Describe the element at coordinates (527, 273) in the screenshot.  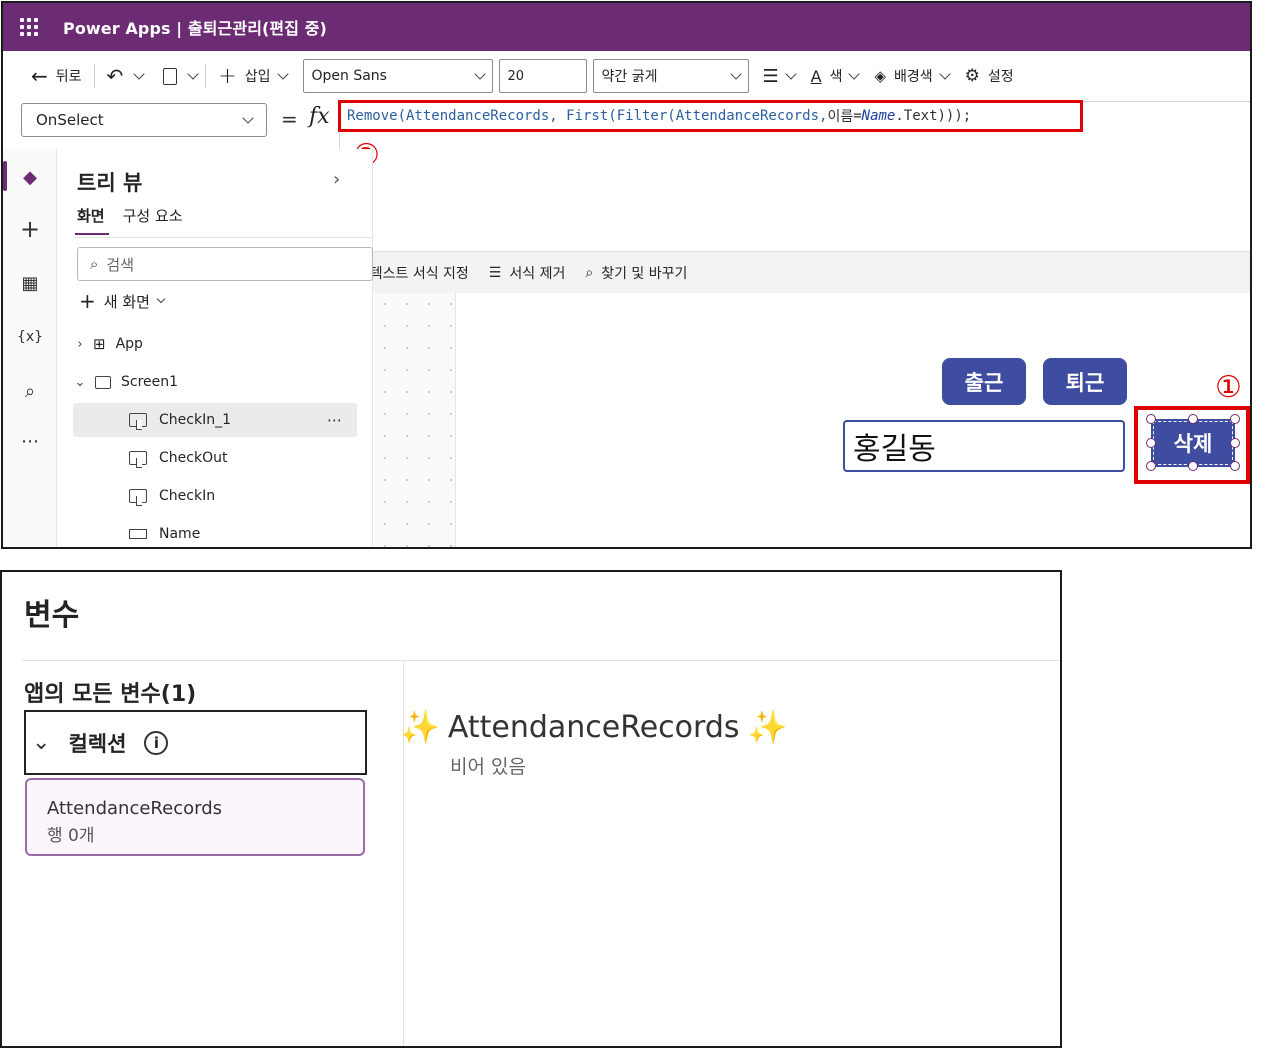
I see `remove-format-button: ☰ 서식 제거` at that location.